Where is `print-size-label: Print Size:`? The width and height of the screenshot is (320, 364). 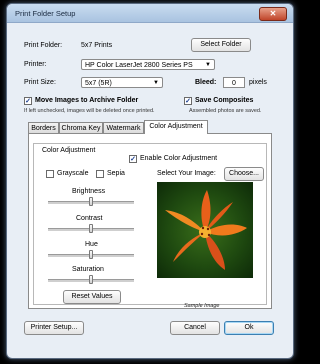 print-size-label: Print Size: is located at coordinates (40, 82).